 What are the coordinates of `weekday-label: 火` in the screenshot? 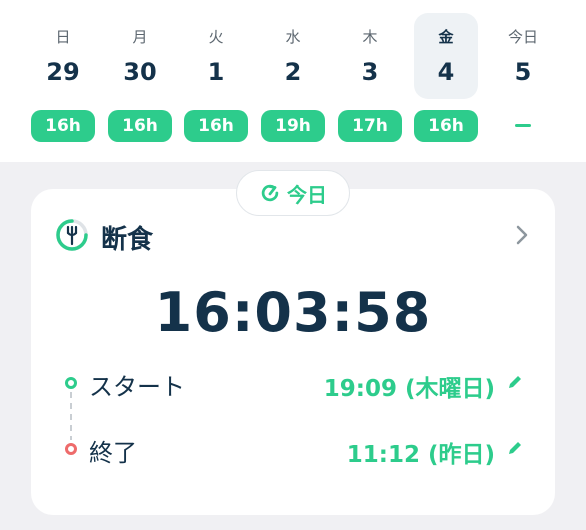 It's located at (216, 37).